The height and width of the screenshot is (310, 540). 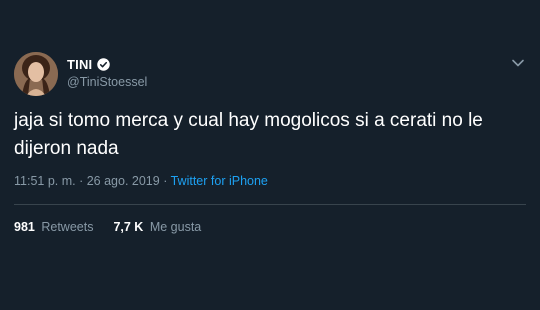 What do you see at coordinates (79, 64) in the screenshot?
I see `display-name: TINI` at bounding box center [79, 64].